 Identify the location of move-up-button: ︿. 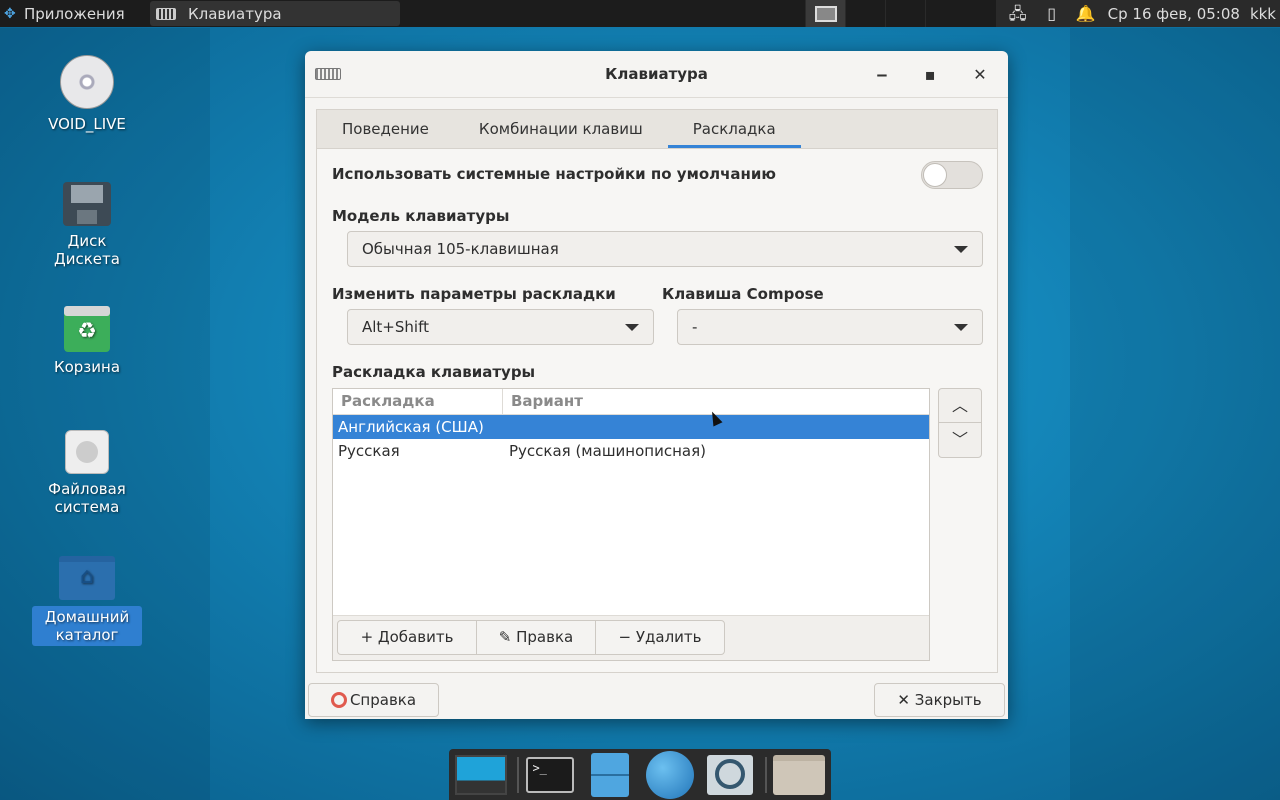
(960, 406).